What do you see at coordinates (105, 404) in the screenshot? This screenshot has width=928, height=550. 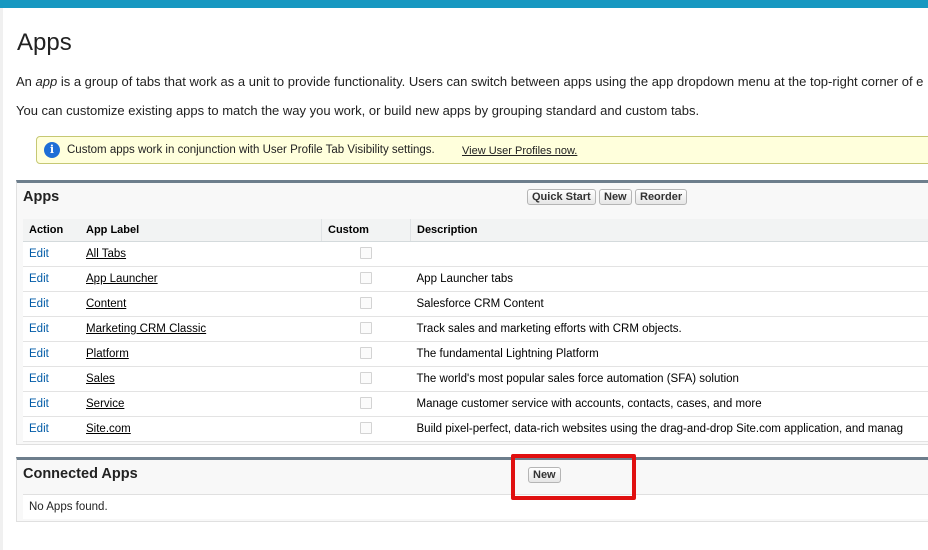 I see `app-label-link: Service` at bounding box center [105, 404].